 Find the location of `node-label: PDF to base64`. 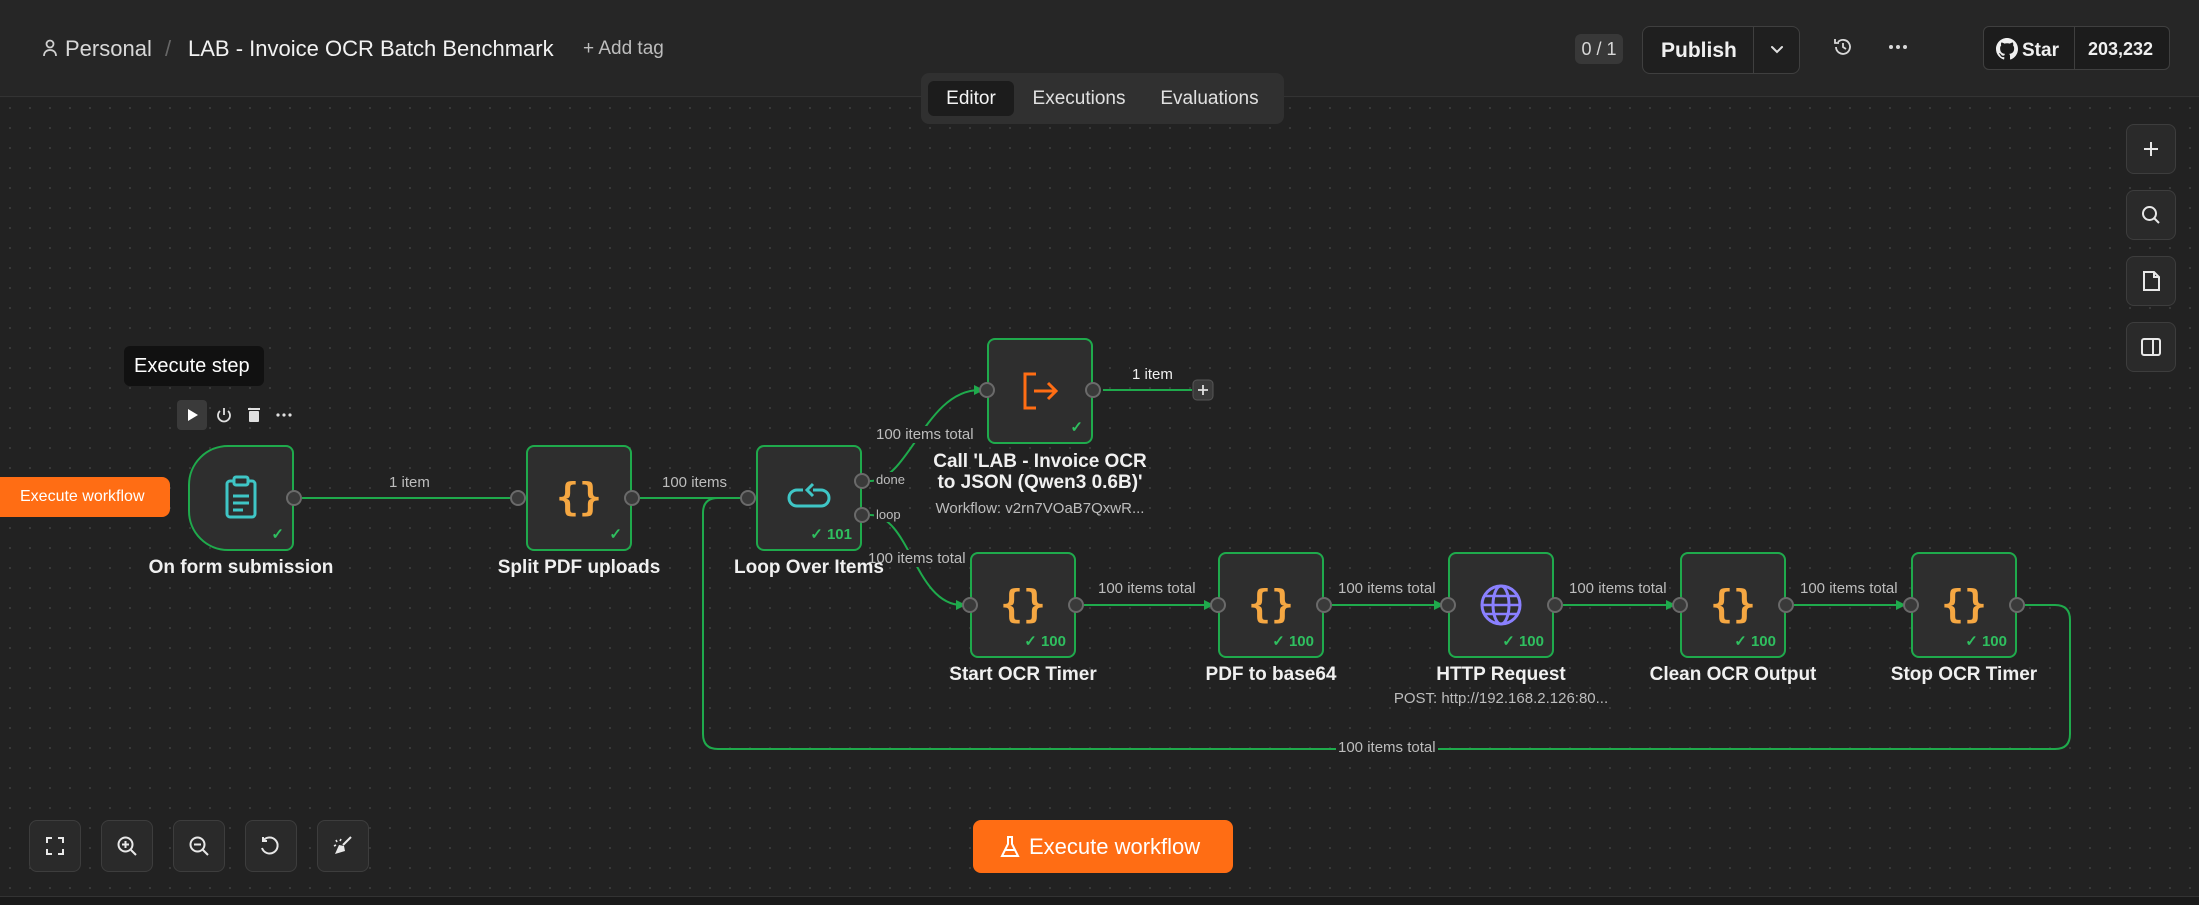

node-label: PDF to base64 is located at coordinates (1271, 674).